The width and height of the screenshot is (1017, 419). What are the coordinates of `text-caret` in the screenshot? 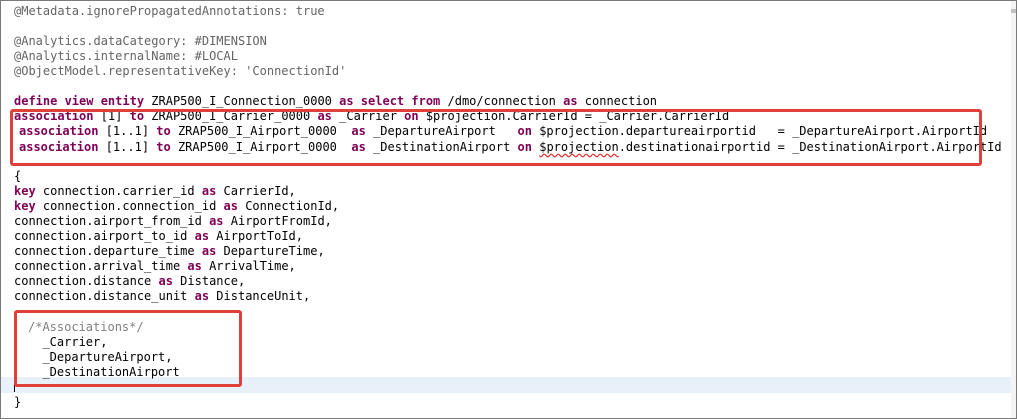 It's located at (14, 385).